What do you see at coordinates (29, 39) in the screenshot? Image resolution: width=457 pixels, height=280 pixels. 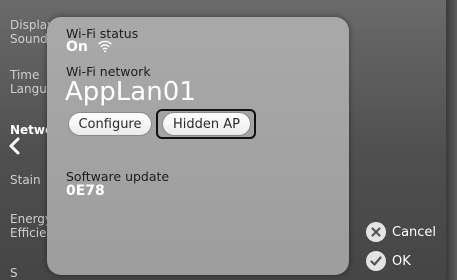 I see `menu-item-sound: Sound` at bounding box center [29, 39].